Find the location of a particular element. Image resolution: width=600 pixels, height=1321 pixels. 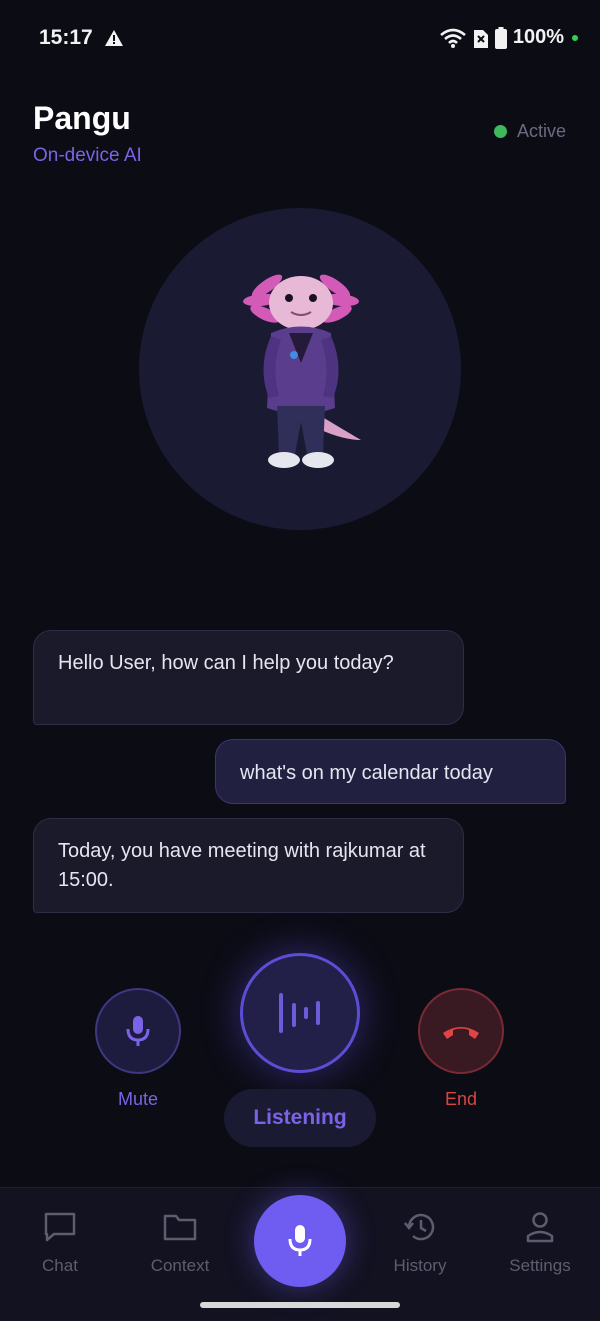

mute-button is located at coordinates (138, 1031).